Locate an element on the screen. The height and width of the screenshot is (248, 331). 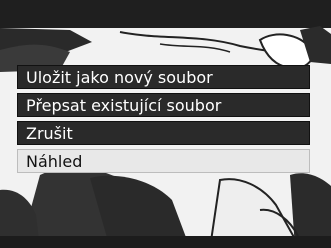
menu-item-cancel: Zrušit is located at coordinates (163, 133).